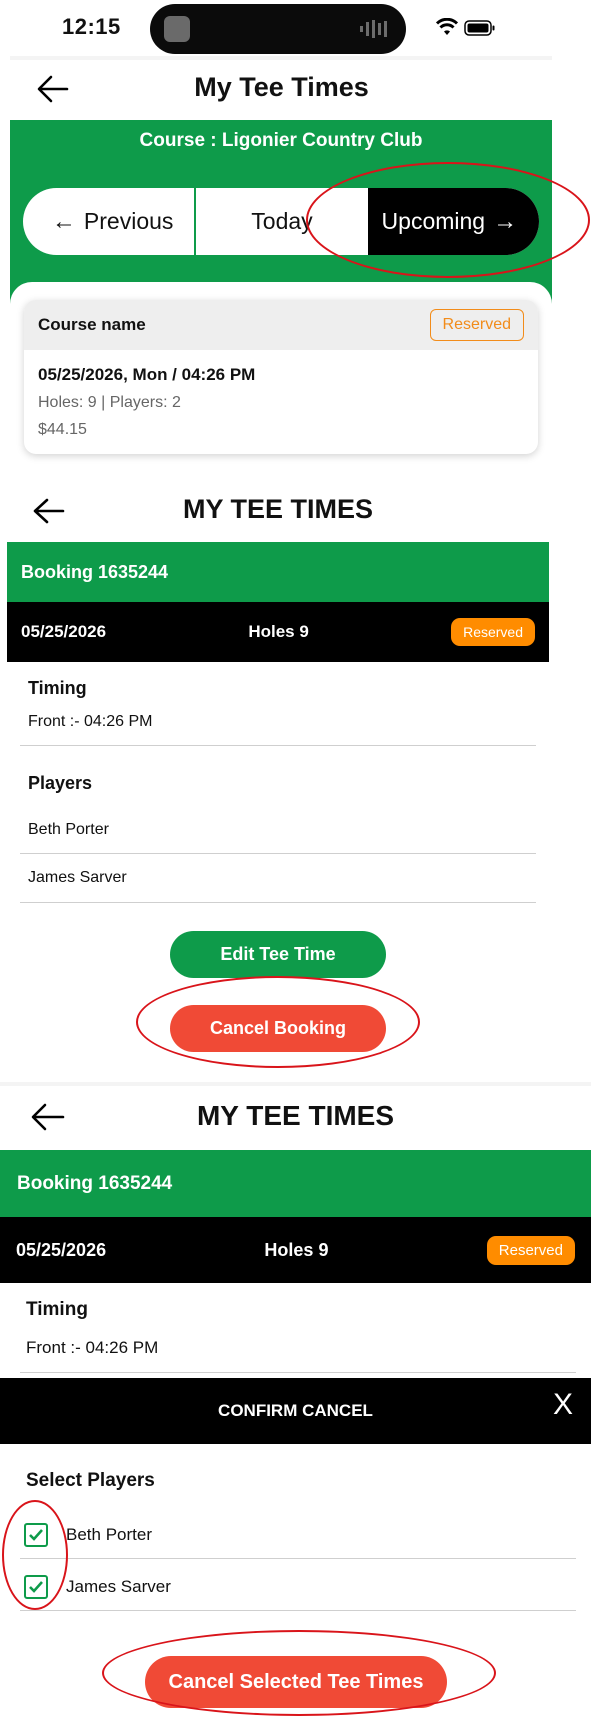  What do you see at coordinates (147, 374) in the screenshot?
I see `tee-datetime: 05/25/2026, Mon / 04:26 PM` at bounding box center [147, 374].